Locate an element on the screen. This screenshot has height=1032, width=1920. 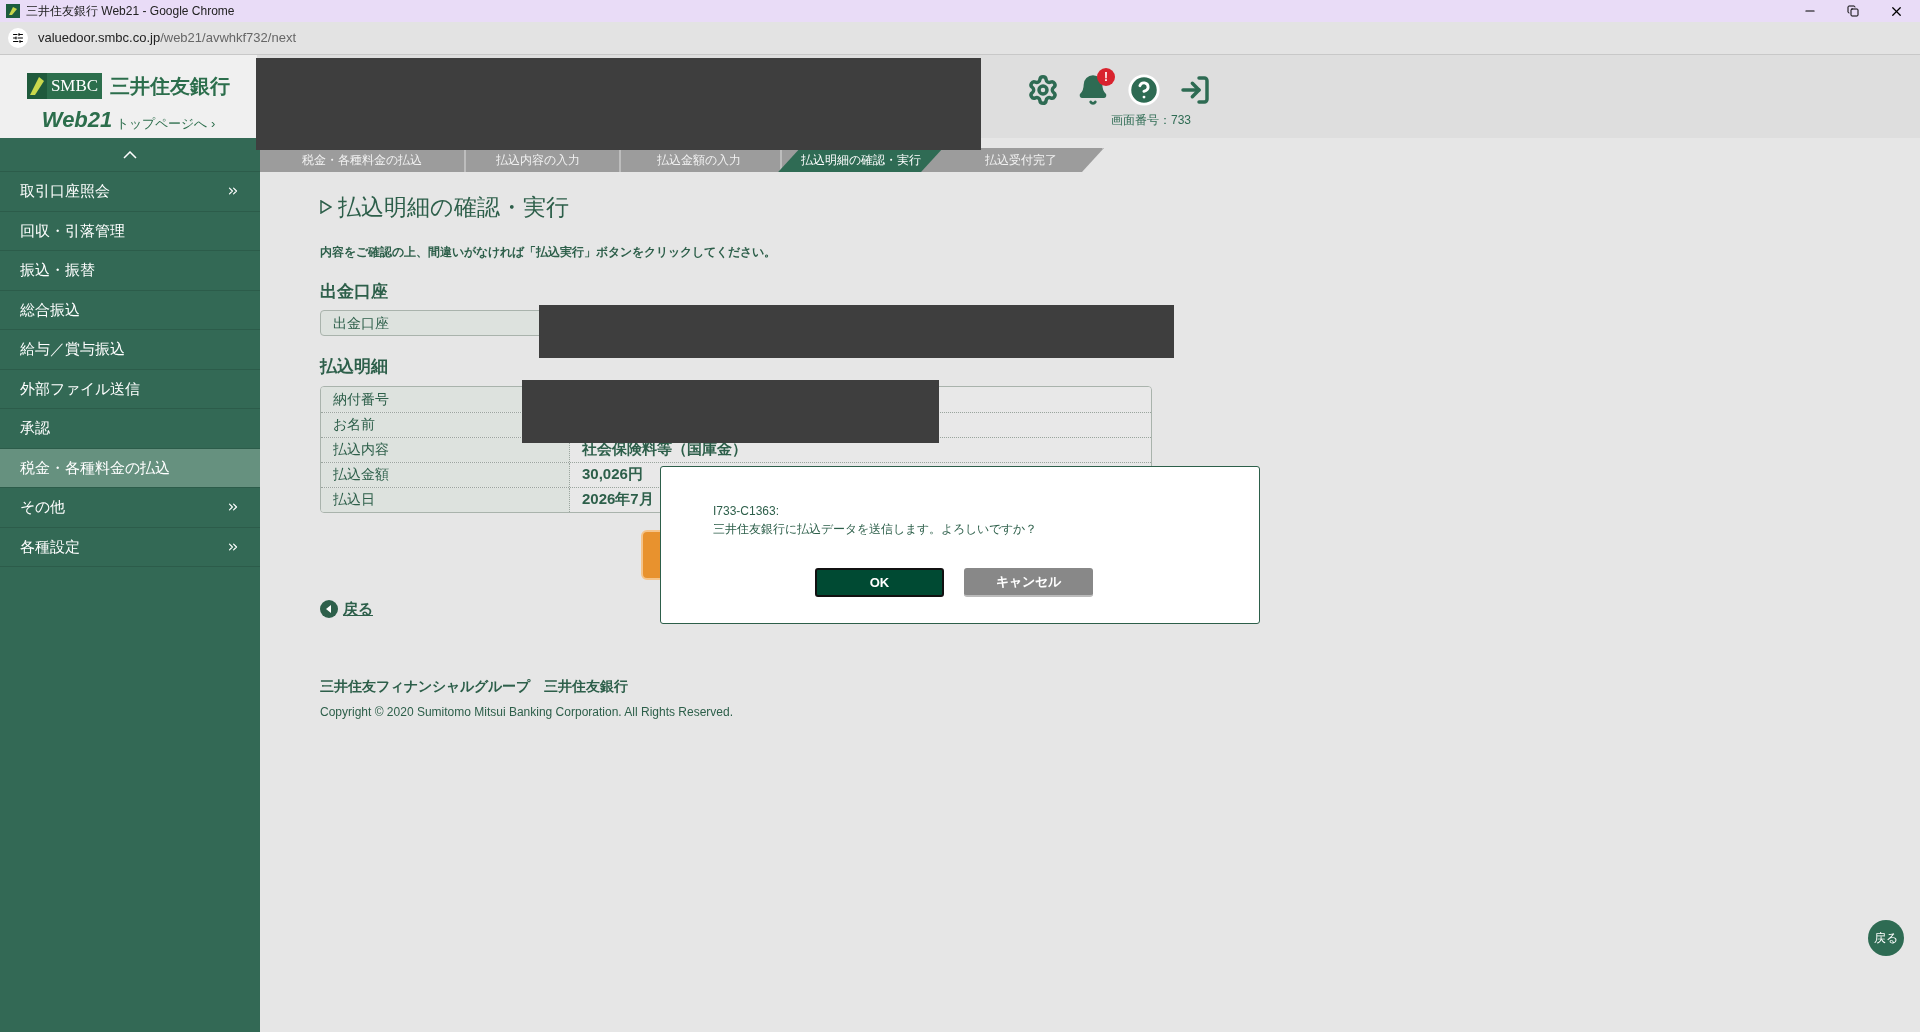
smbc-logo: SMBC is located at coordinates (64, 86).